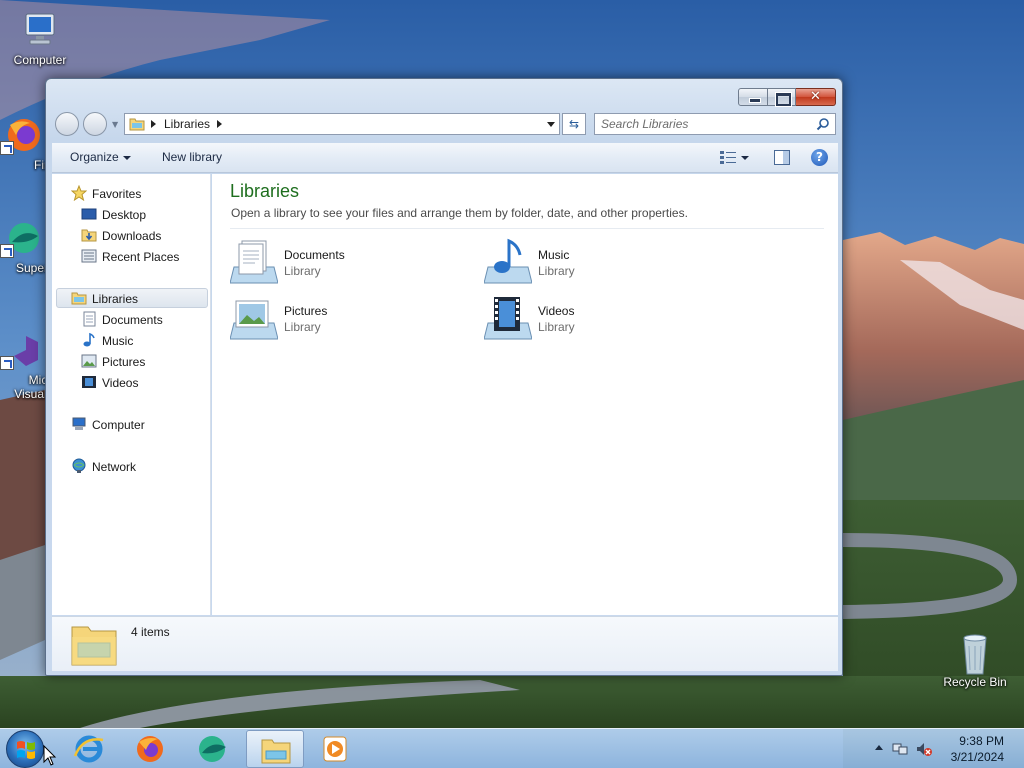 The height and width of the screenshot is (768, 1024). Describe the element at coordinates (745, 158) in the screenshot. I see `views-dropdown-icon` at that location.